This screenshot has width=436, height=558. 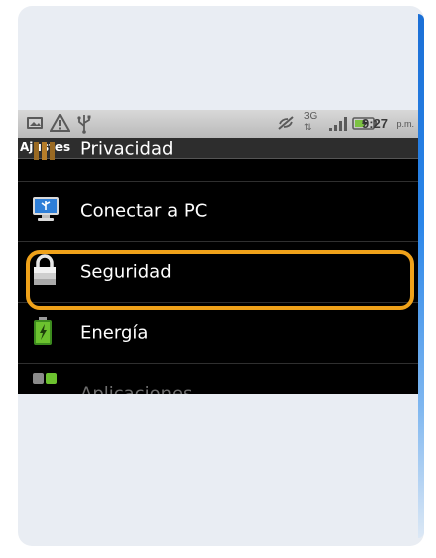 What do you see at coordinates (114, 333) in the screenshot?
I see `settings-item-label: Energía` at bounding box center [114, 333].